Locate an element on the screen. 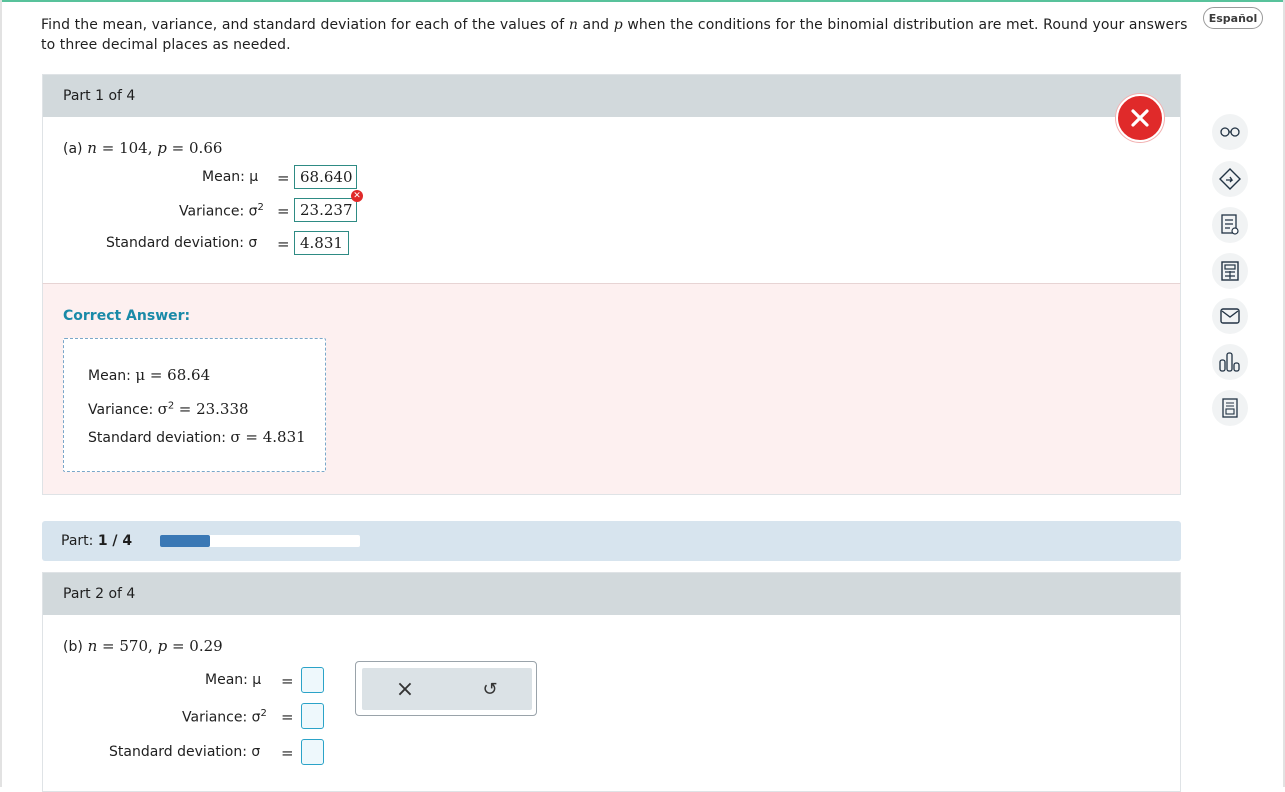 The height and width of the screenshot is (792, 1285). correct-mean-line: Mean: μ = 68.64 is located at coordinates (149, 375).